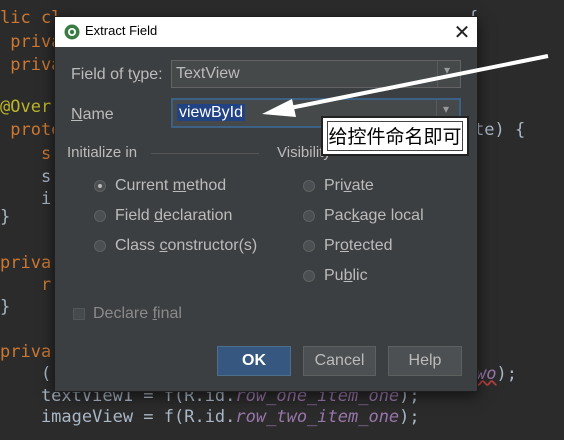  I want to click on annotation-callout: 给控件命名即可, so click(395, 136).